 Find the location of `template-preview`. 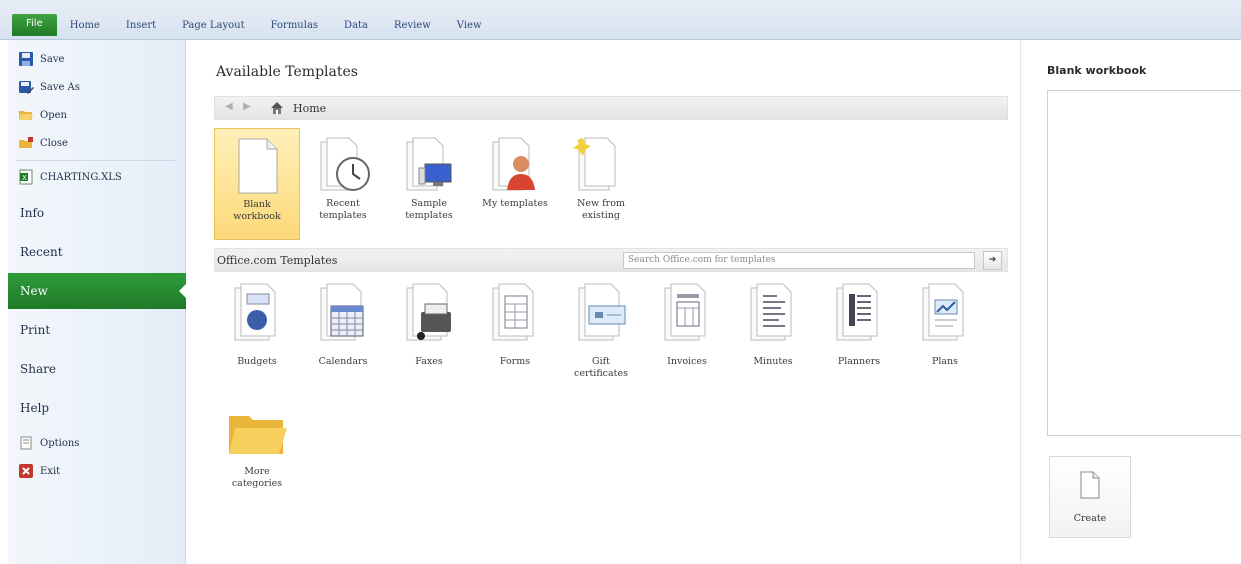

template-preview is located at coordinates (1144, 263).